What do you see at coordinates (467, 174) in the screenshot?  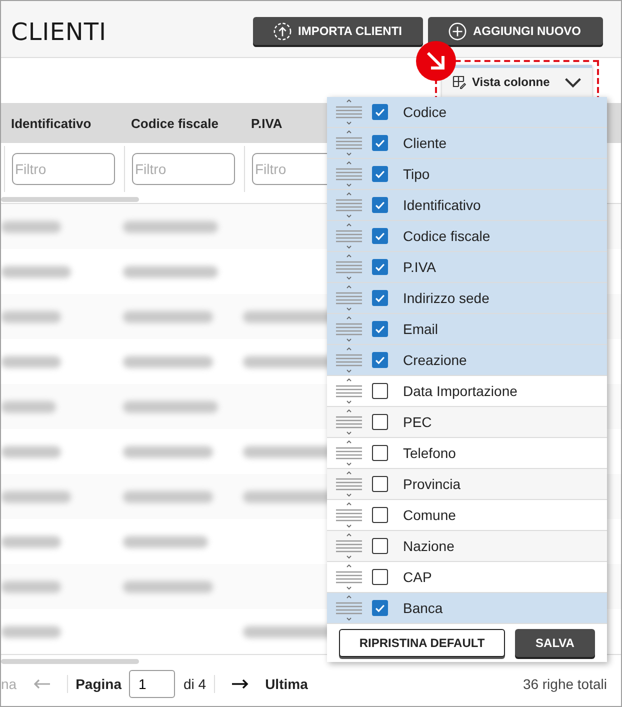 I see `column-option: Tipo` at bounding box center [467, 174].